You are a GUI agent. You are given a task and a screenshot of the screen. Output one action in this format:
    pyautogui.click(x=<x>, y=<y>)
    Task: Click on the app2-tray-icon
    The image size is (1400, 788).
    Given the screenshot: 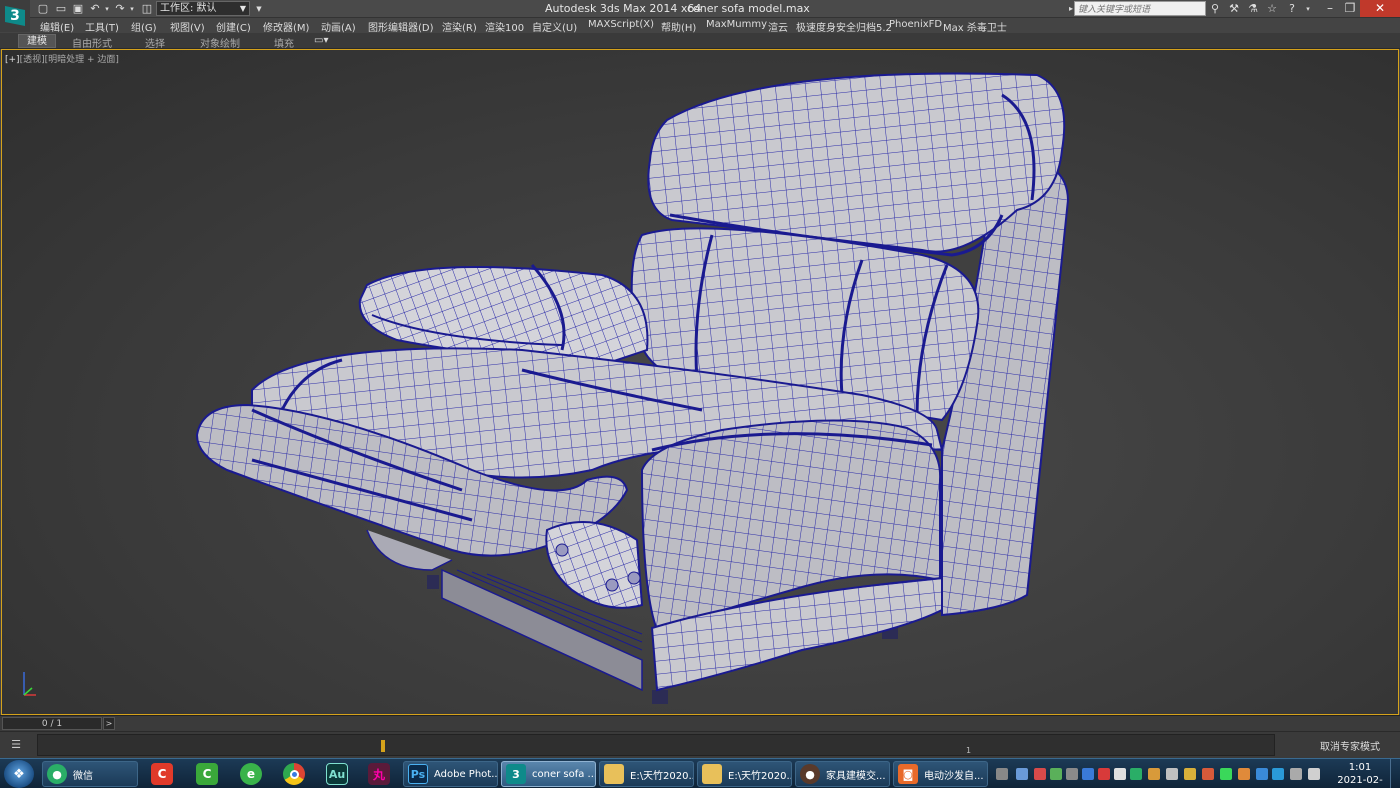 What is the action you would take?
    pyautogui.click(x=1208, y=774)
    